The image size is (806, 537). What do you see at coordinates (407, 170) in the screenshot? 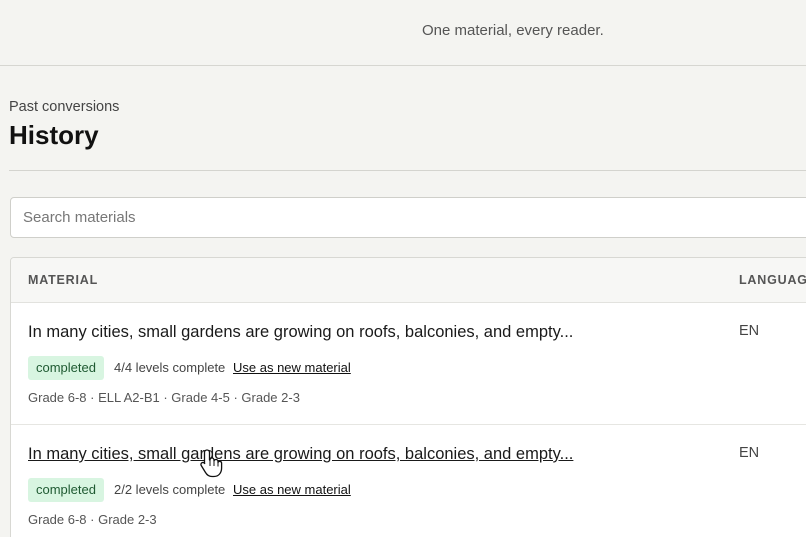
I see `section-divider` at bounding box center [407, 170].